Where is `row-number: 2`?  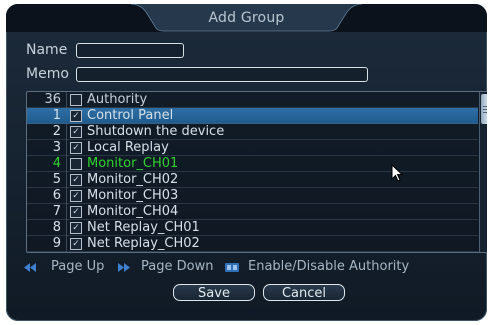 row-number: 2 is located at coordinates (56, 131).